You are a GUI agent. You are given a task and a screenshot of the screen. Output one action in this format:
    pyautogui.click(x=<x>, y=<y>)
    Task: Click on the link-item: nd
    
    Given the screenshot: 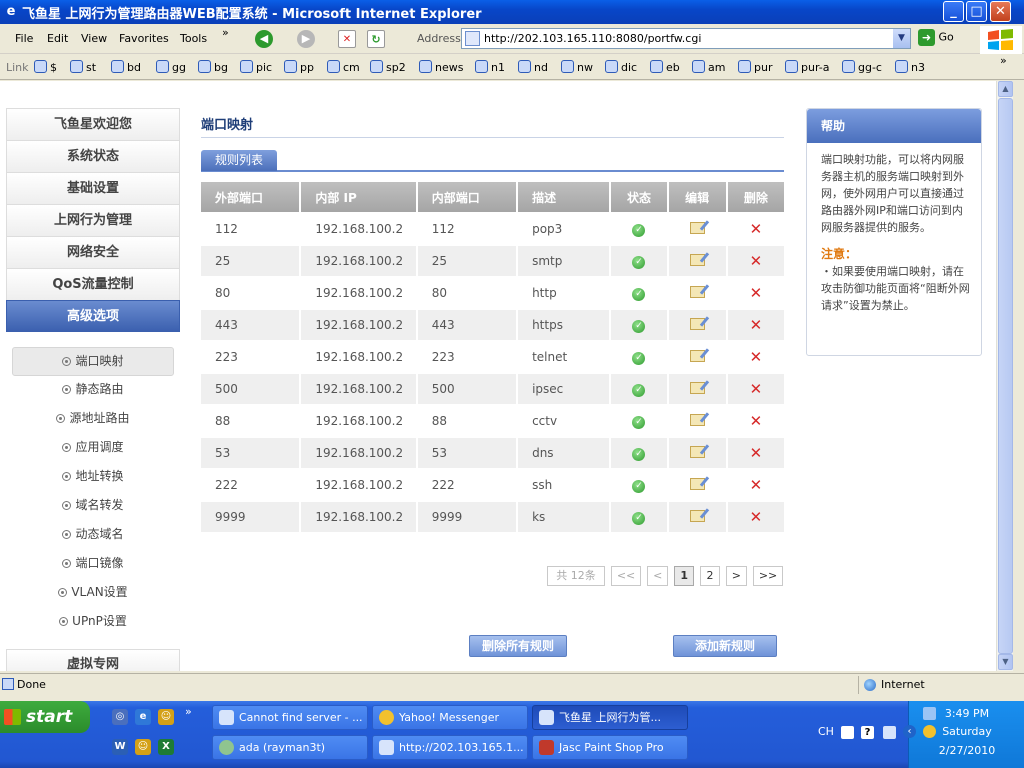 What is the action you would take?
    pyautogui.click(x=533, y=67)
    